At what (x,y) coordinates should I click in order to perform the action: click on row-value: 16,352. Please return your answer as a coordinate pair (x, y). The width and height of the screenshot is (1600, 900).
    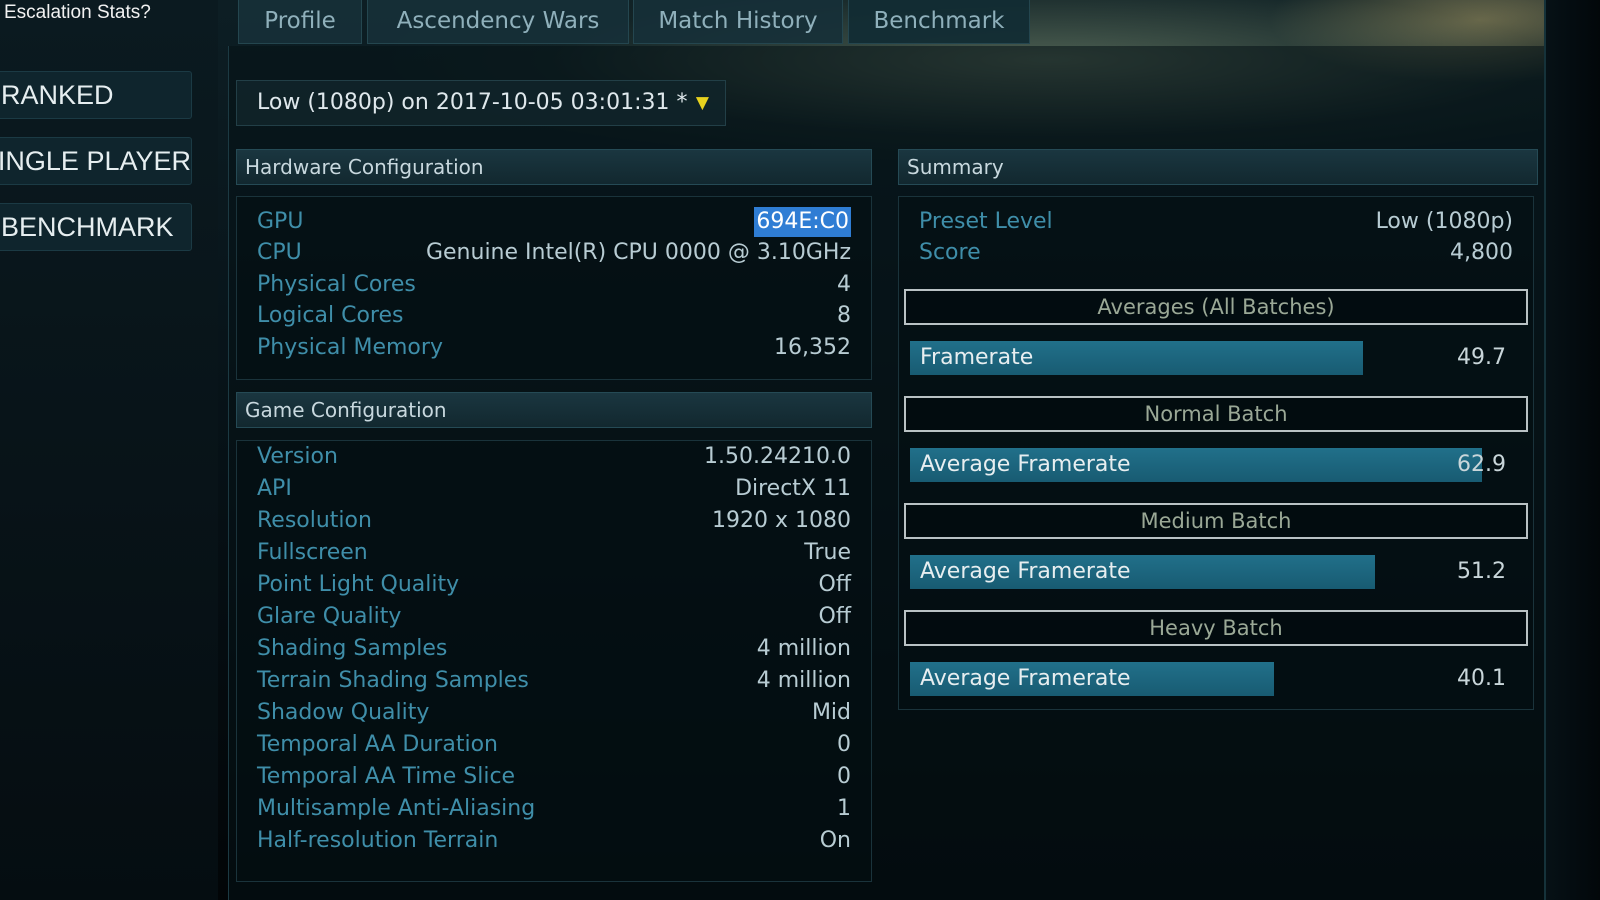
    Looking at the image, I should click on (812, 347).